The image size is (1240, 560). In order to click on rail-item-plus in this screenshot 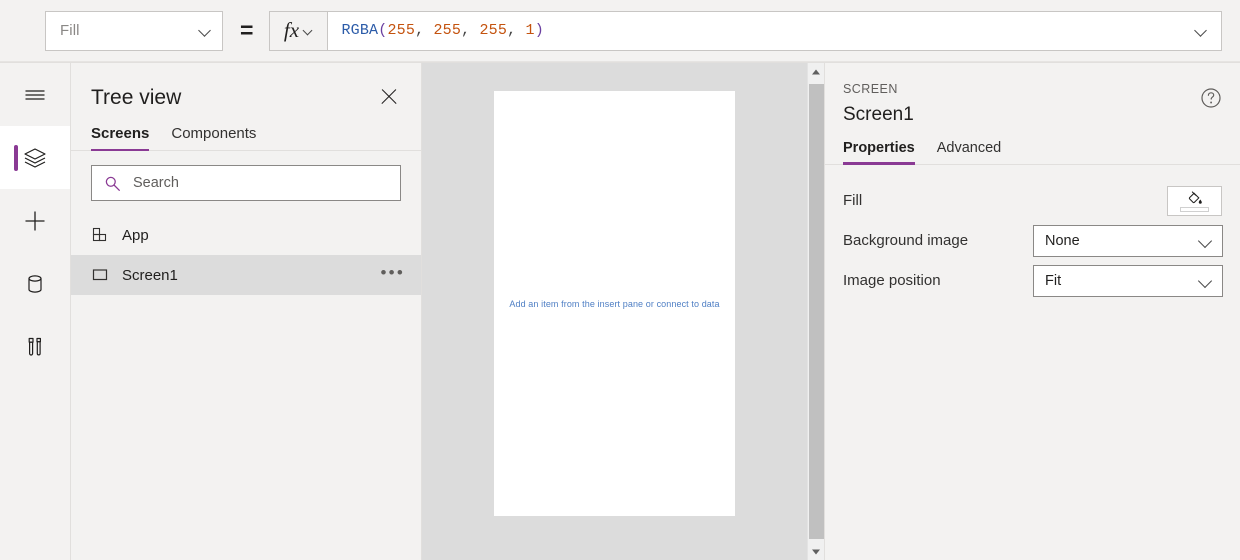, I will do `click(35, 220)`.